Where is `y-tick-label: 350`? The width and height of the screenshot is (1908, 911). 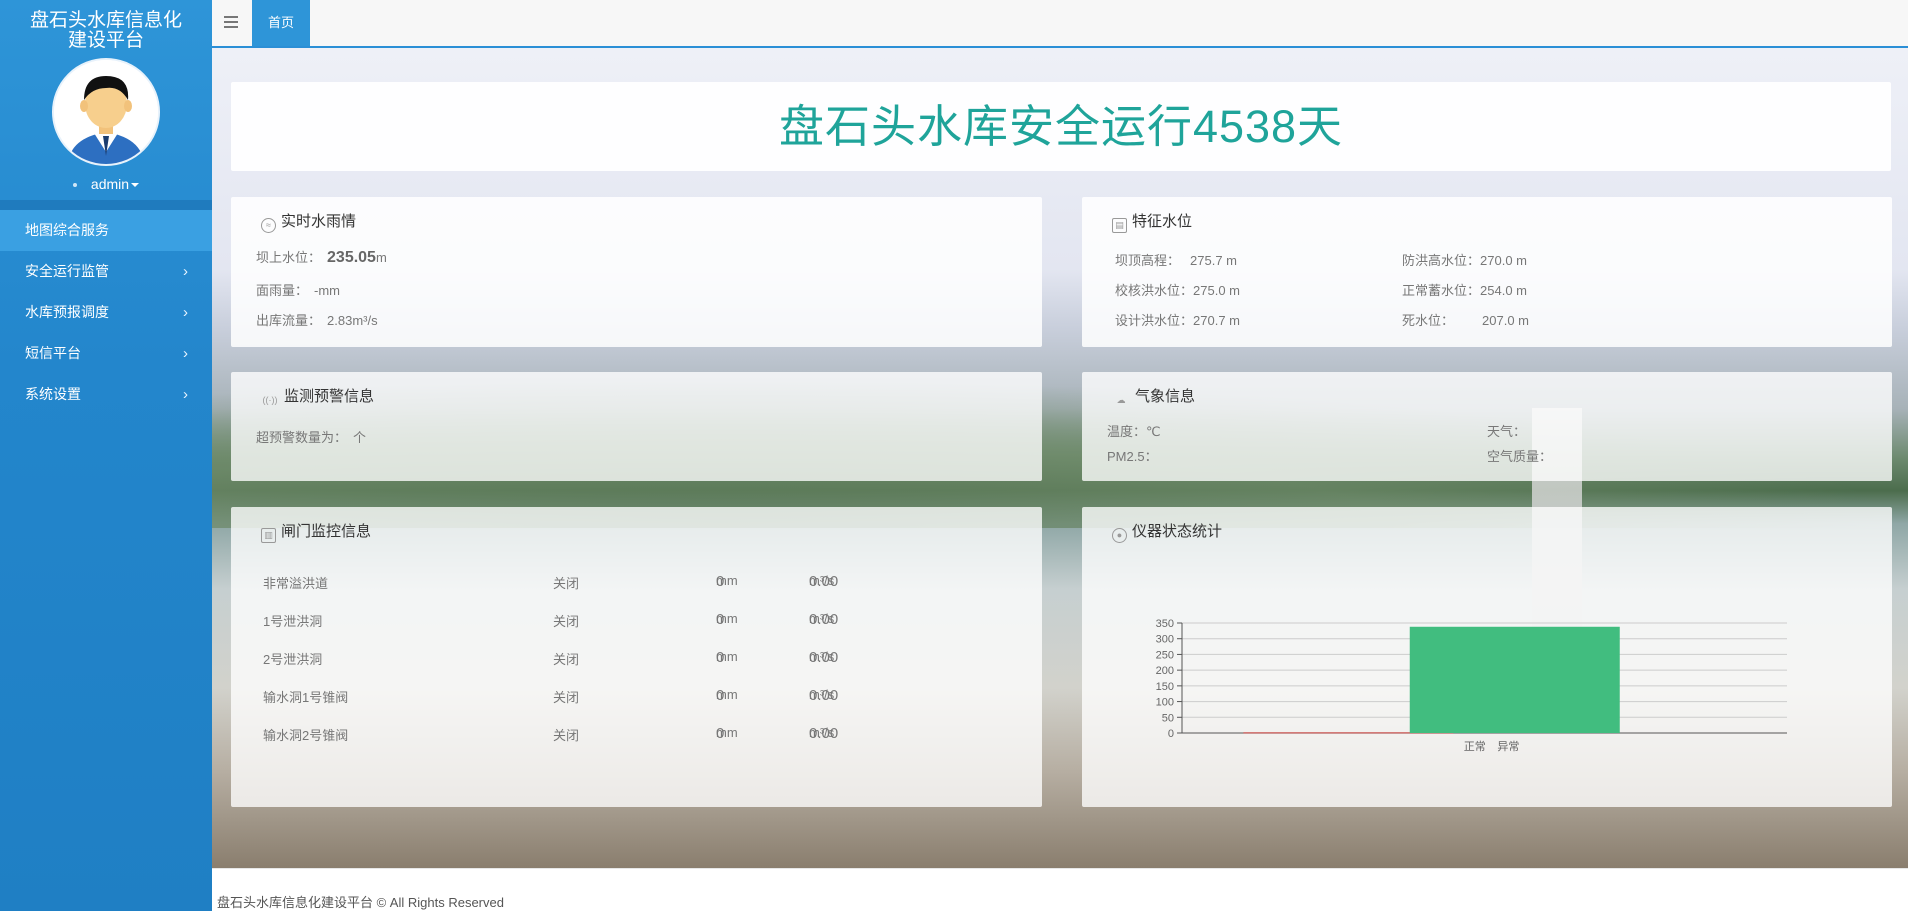
y-tick-label: 350 is located at coordinates (1165, 624).